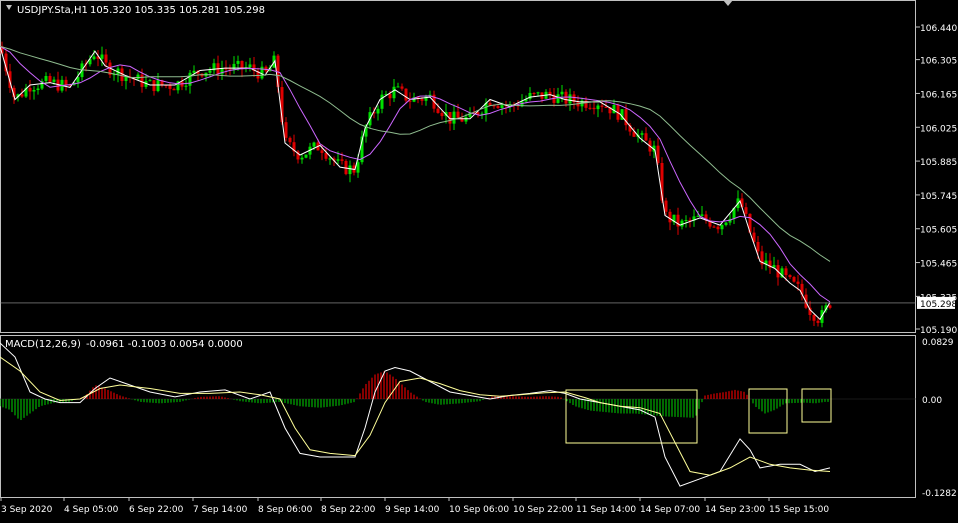  What do you see at coordinates (938, 62) in the screenshot?
I see `price-tick-label: 106.305` at bounding box center [938, 62].